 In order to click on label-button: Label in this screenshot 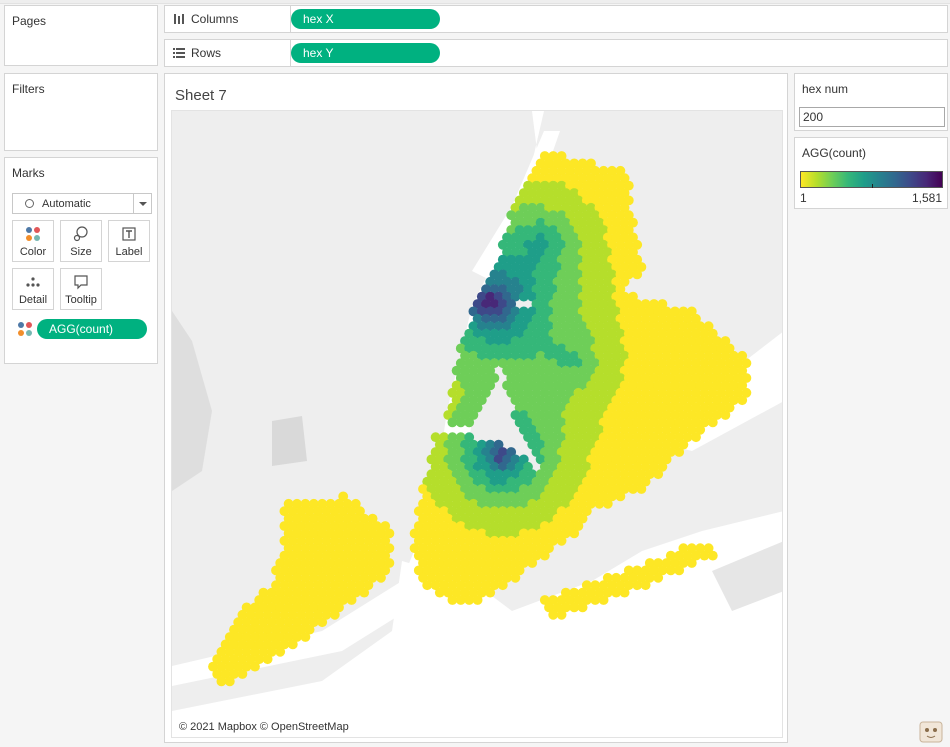, I will do `click(129, 241)`.